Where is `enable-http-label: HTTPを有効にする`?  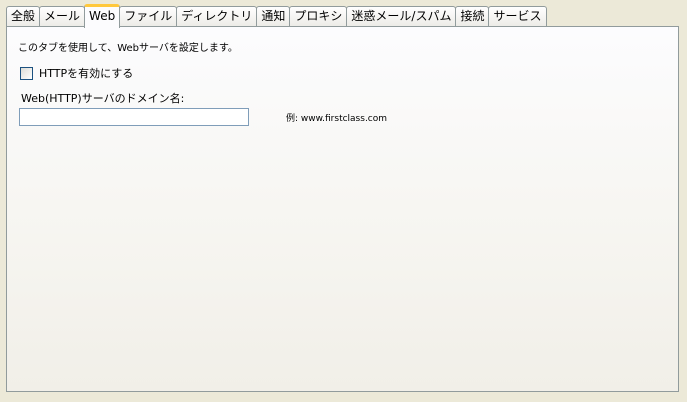 enable-http-label: HTTPを有効にする is located at coordinates (86, 73).